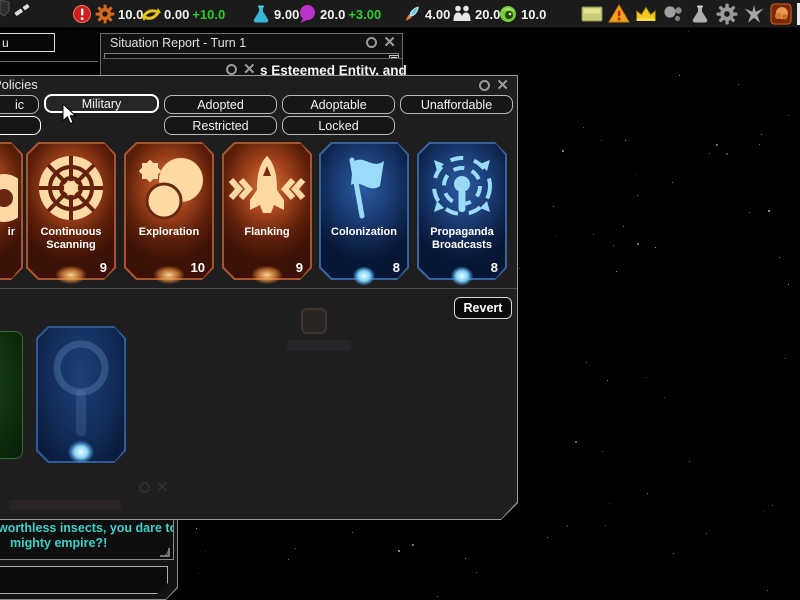 The width and height of the screenshot is (800, 600). Describe the element at coordinates (314, 321) in the screenshot. I see `ghost-emblem` at that location.